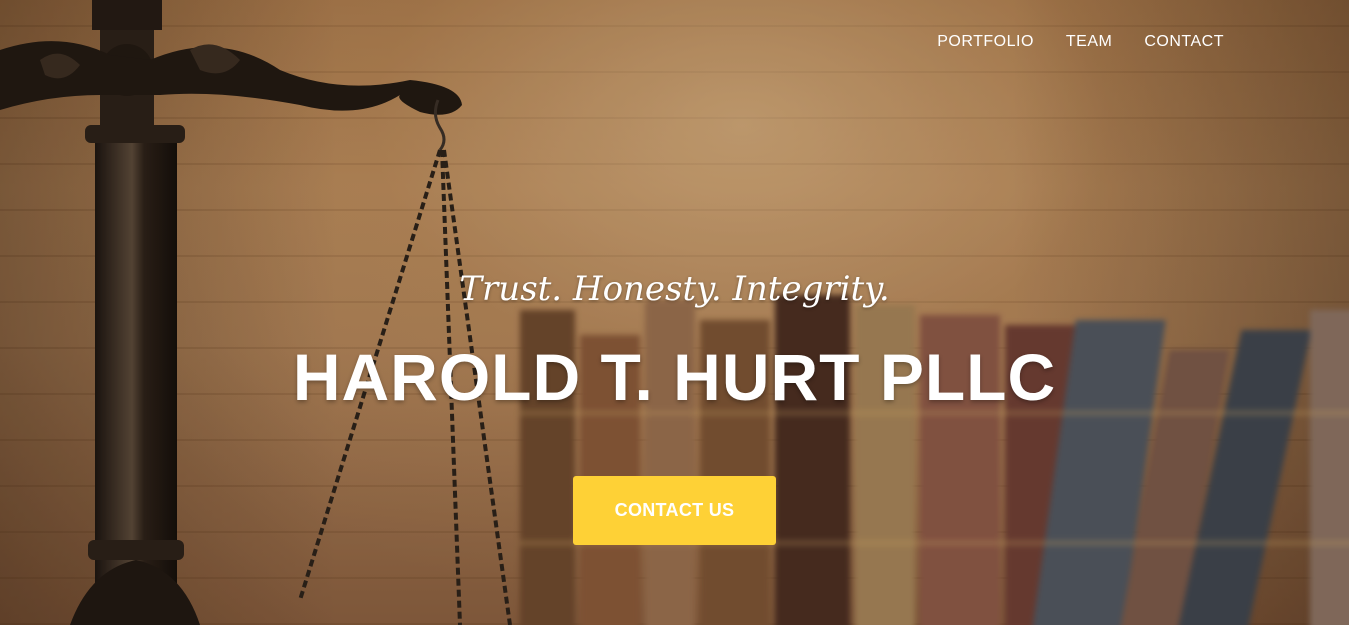 The image size is (1349, 625). What do you see at coordinates (1184, 42) in the screenshot?
I see `nav-item-contact: CONTACT` at bounding box center [1184, 42].